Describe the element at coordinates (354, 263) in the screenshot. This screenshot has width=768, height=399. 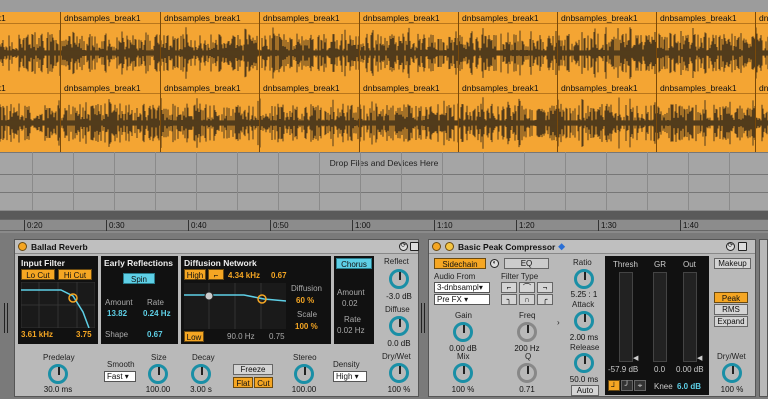
I see `chorus-button: Chorus` at that location.